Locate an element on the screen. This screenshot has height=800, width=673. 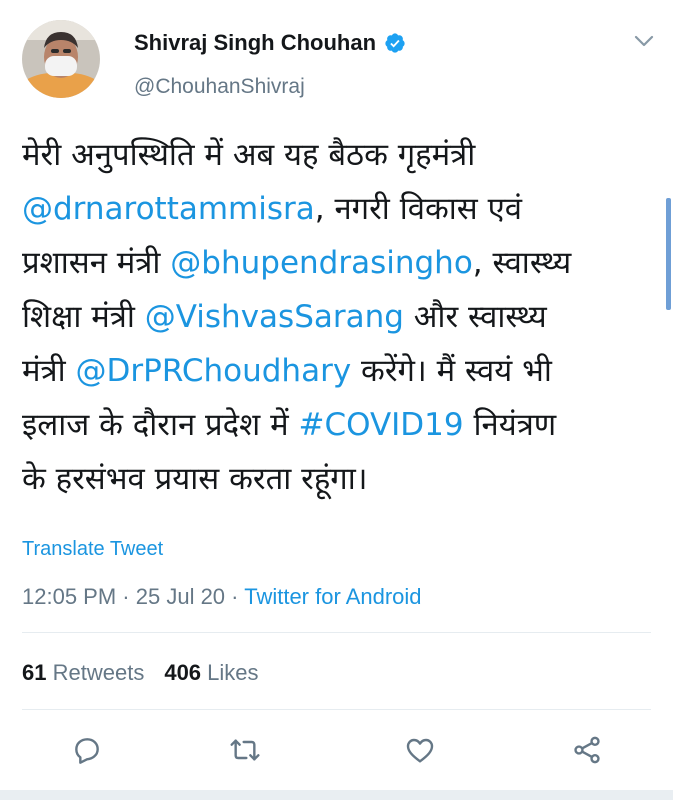
tweet-text-line: @drnarottammisra, नगरी विकास एवं is located at coordinates (342, 209).